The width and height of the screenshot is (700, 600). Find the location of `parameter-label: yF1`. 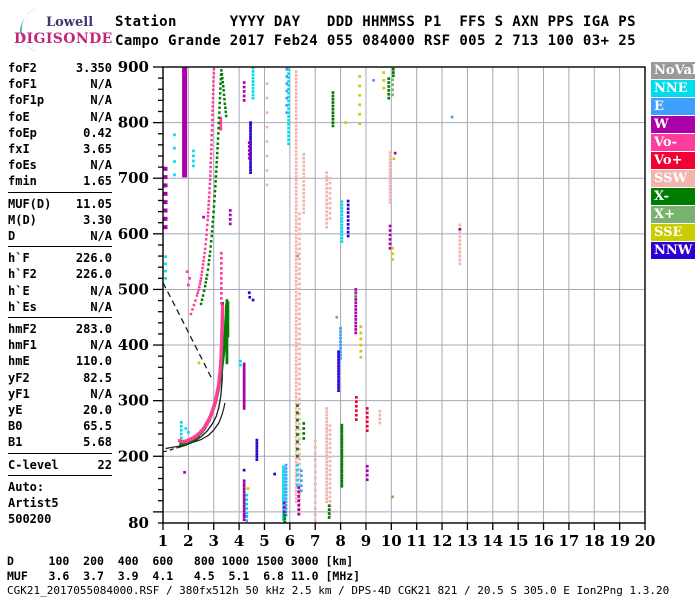

parameter-label: yF1 is located at coordinates (19, 393).